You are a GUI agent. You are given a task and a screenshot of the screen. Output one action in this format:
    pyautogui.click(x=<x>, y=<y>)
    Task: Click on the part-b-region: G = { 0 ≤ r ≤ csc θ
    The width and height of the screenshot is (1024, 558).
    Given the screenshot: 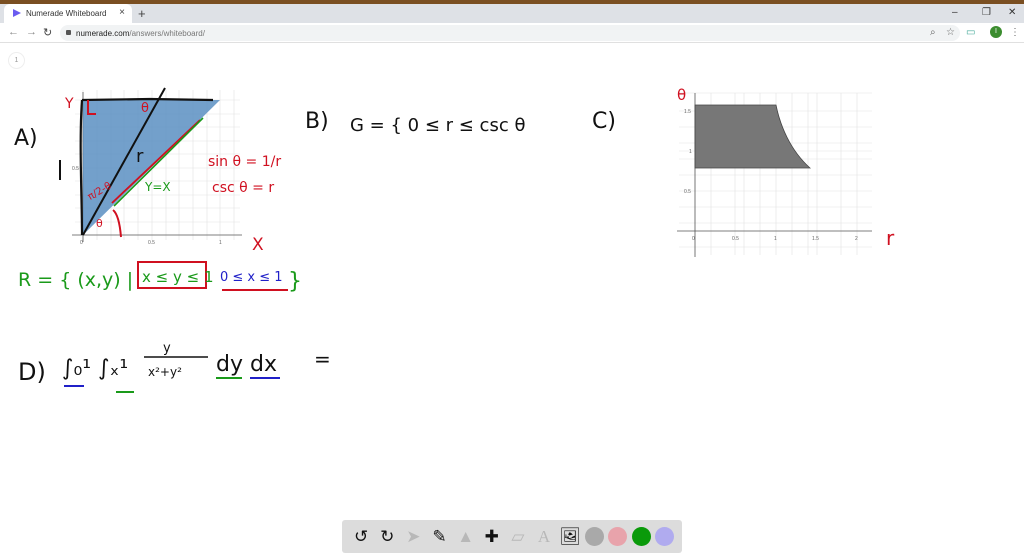 What is the action you would take?
    pyautogui.click(x=437, y=125)
    